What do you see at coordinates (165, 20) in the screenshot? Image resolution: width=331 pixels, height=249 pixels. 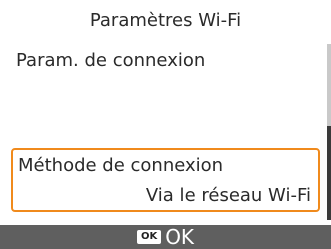 I see `page-title: Paramètres Wi-Fi` at bounding box center [165, 20].